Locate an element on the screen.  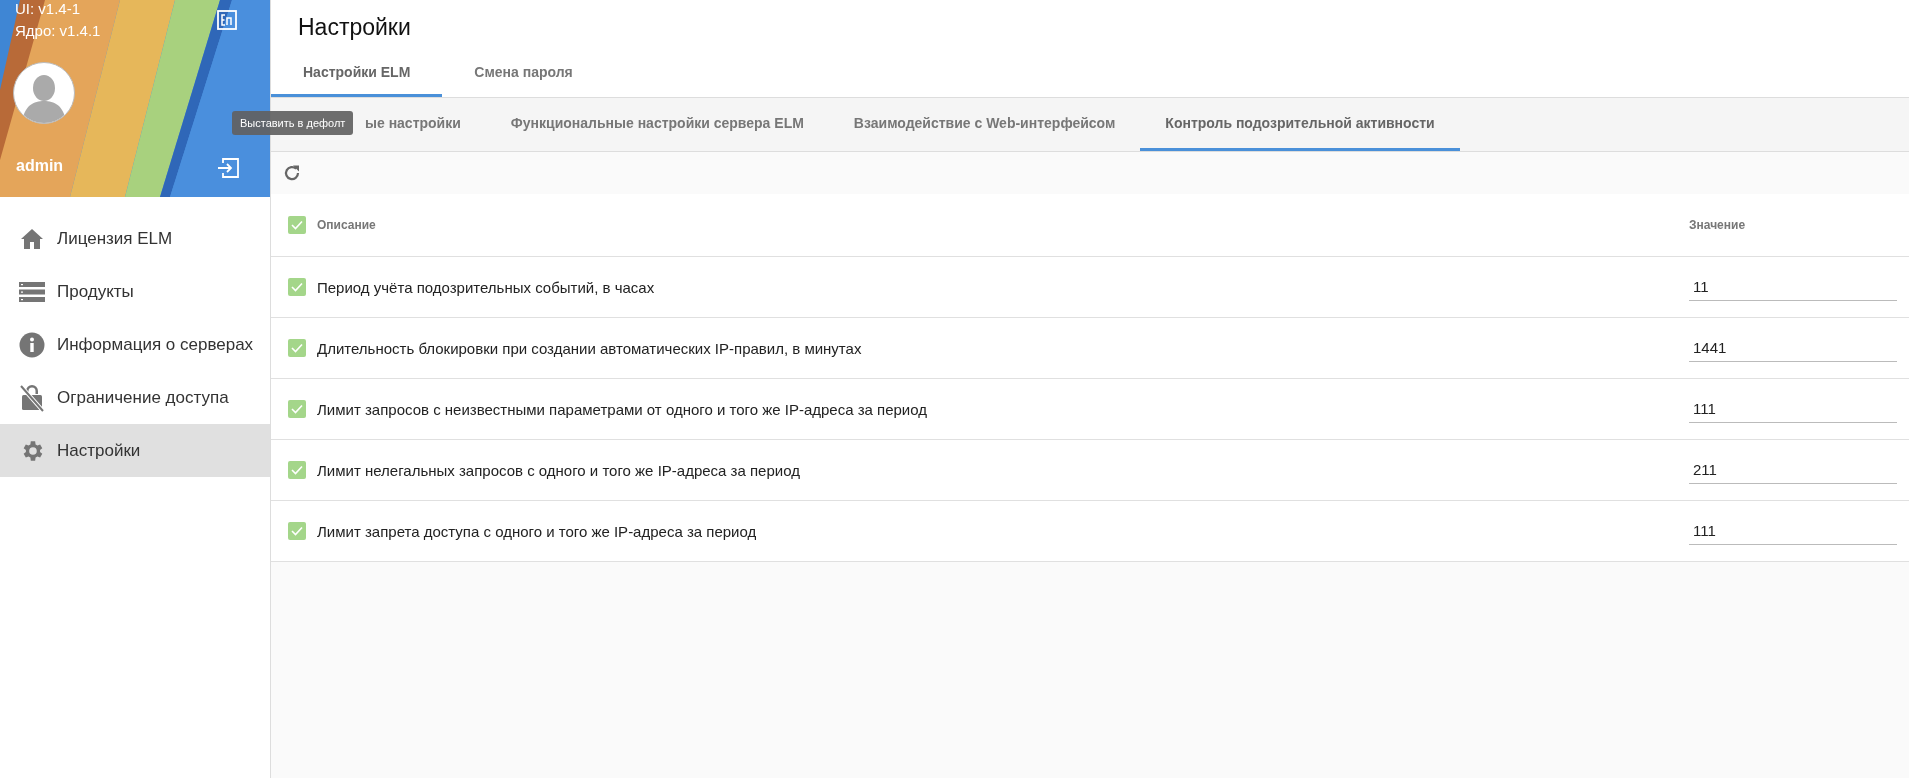
setting-description: Лимит нелегальных запросов с одного и того же IP-адреса за период is located at coordinates (559, 470).